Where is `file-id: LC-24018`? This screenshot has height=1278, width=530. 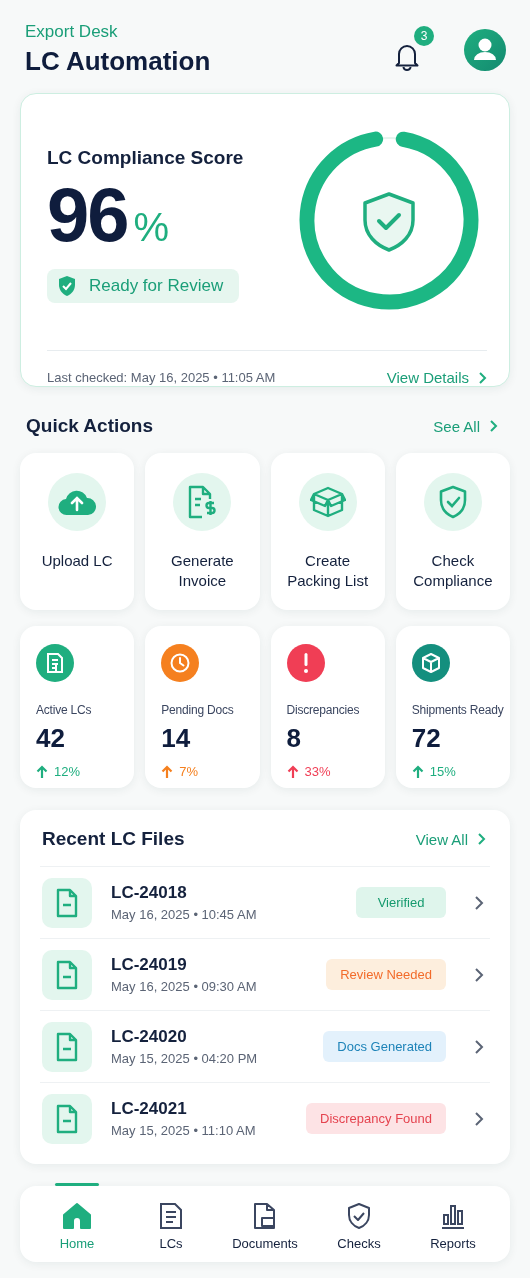 file-id: LC-24018 is located at coordinates (149, 893).